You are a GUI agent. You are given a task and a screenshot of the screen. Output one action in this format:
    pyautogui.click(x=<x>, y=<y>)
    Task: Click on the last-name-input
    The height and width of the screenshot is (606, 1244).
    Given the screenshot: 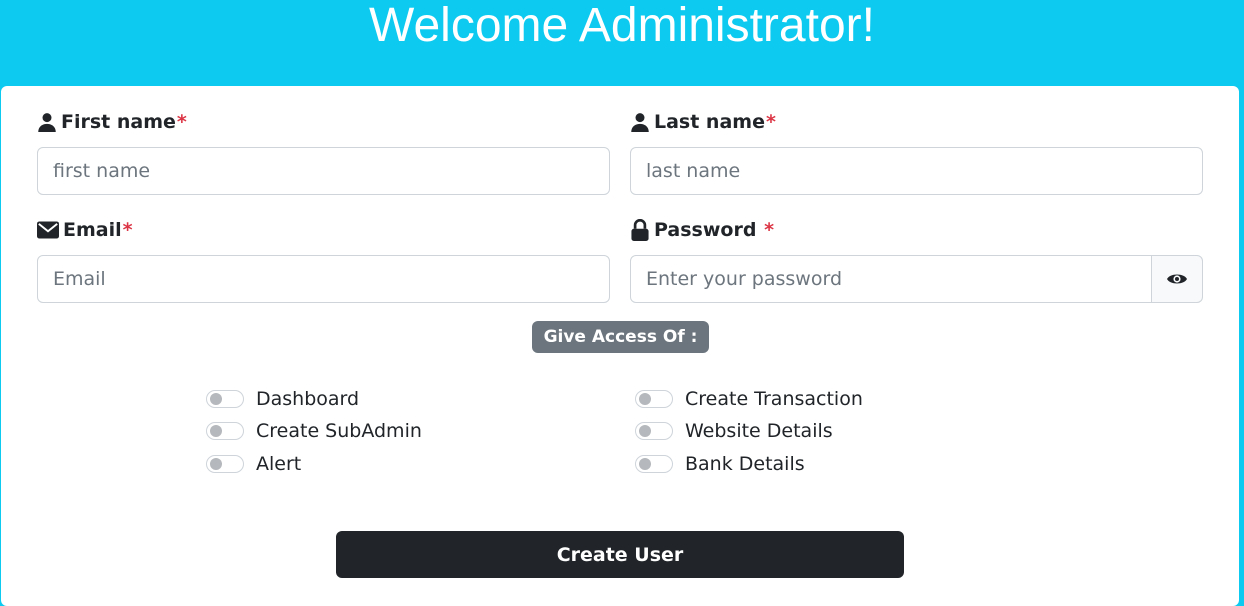 What is the action you would take?
    pyautogui.click(x=916, y=171)
    